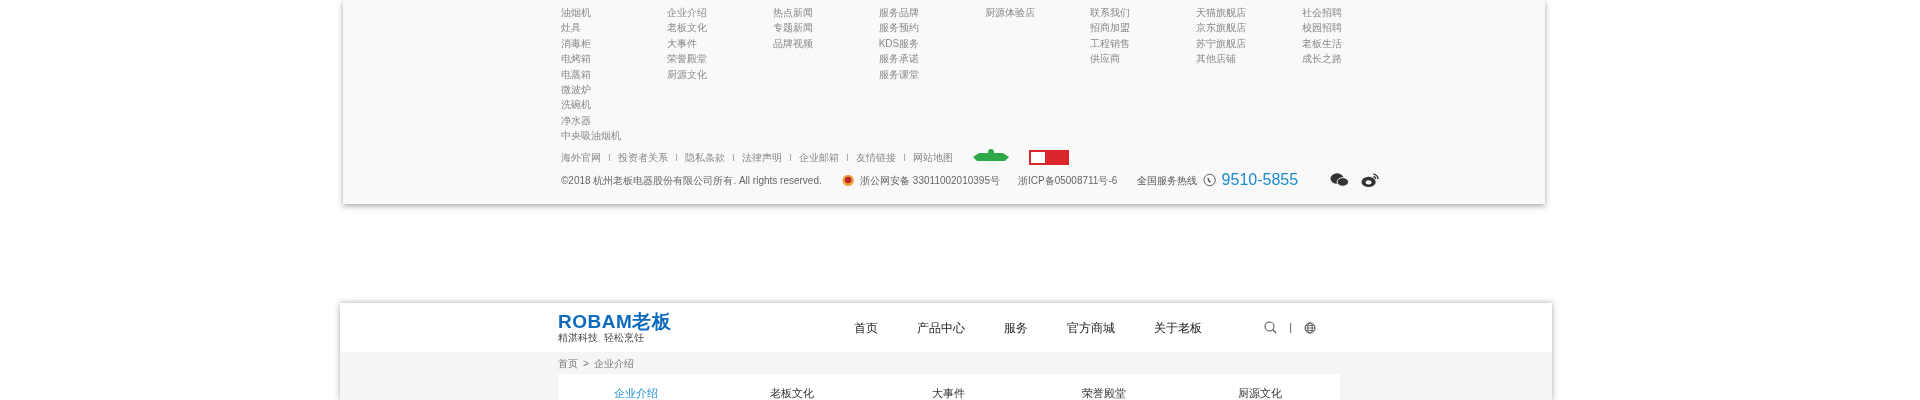 This screenshot has height=400, width=1920. Describe the element at coordinates (1009, 13) in the screenshot. I see `footer-link: 厨源体验店` at that location.